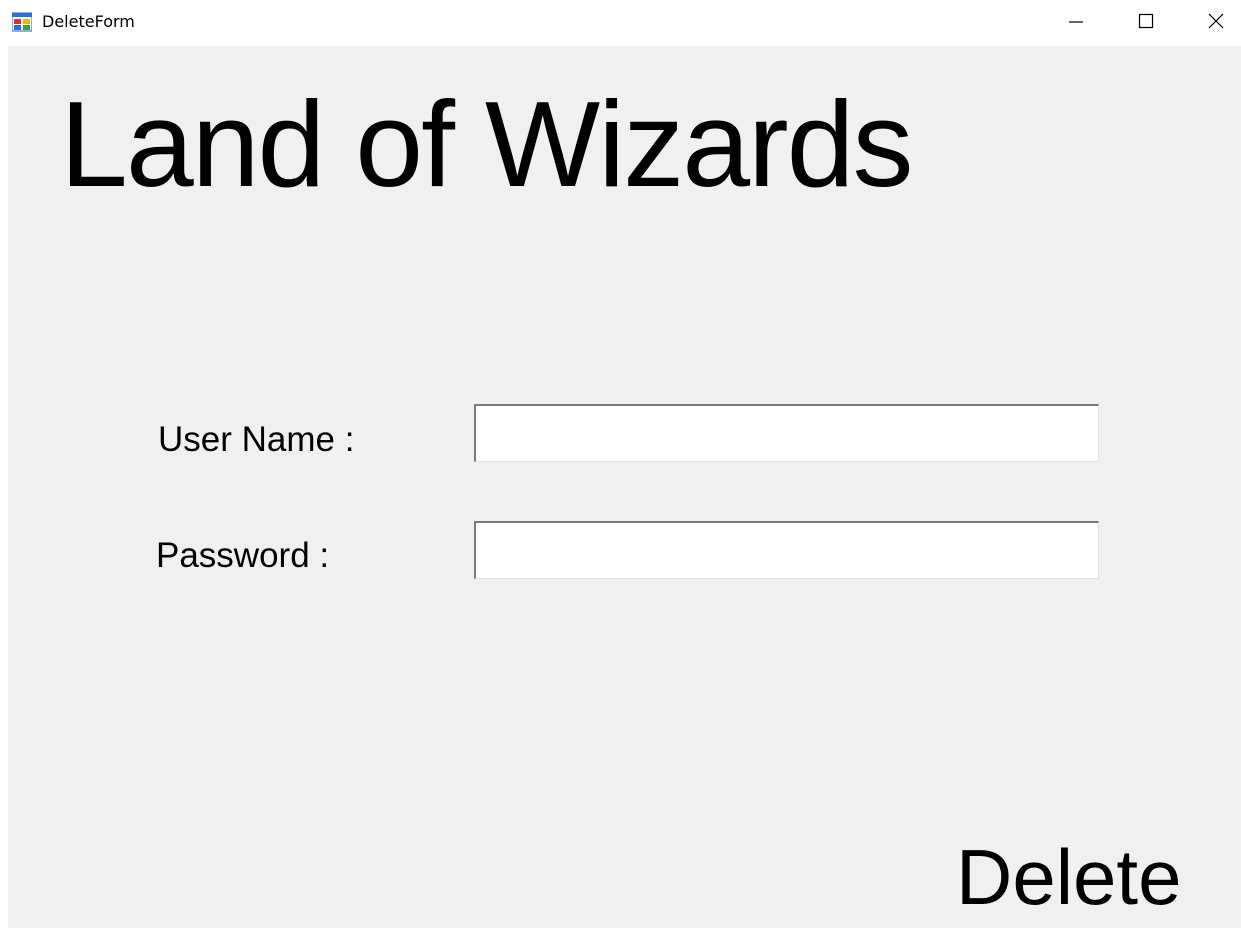  I want to click on password-input, so click(786, 550).